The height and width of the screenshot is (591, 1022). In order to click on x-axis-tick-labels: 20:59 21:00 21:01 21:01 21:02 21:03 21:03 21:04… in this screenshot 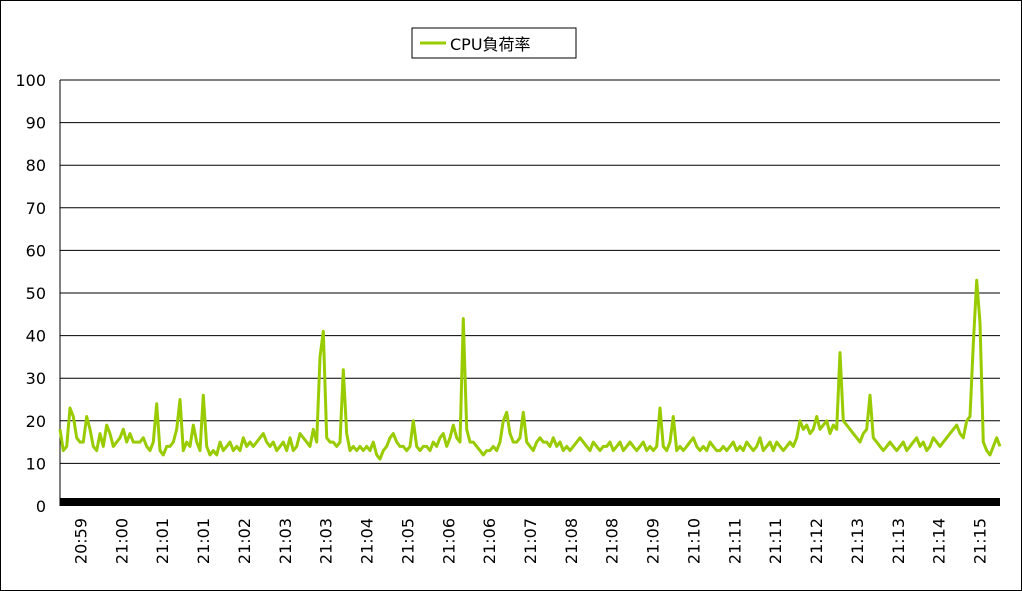, I will do `click(530, 541)`.